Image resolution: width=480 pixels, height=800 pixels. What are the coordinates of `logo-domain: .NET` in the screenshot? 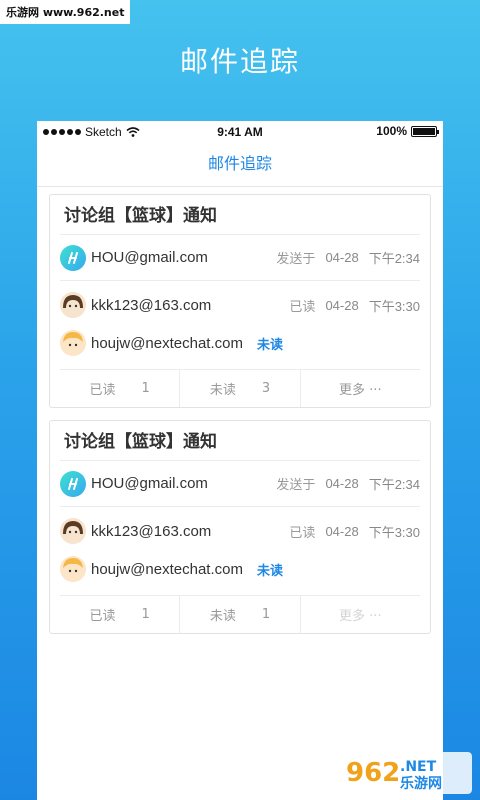 It's located at (418, 767).